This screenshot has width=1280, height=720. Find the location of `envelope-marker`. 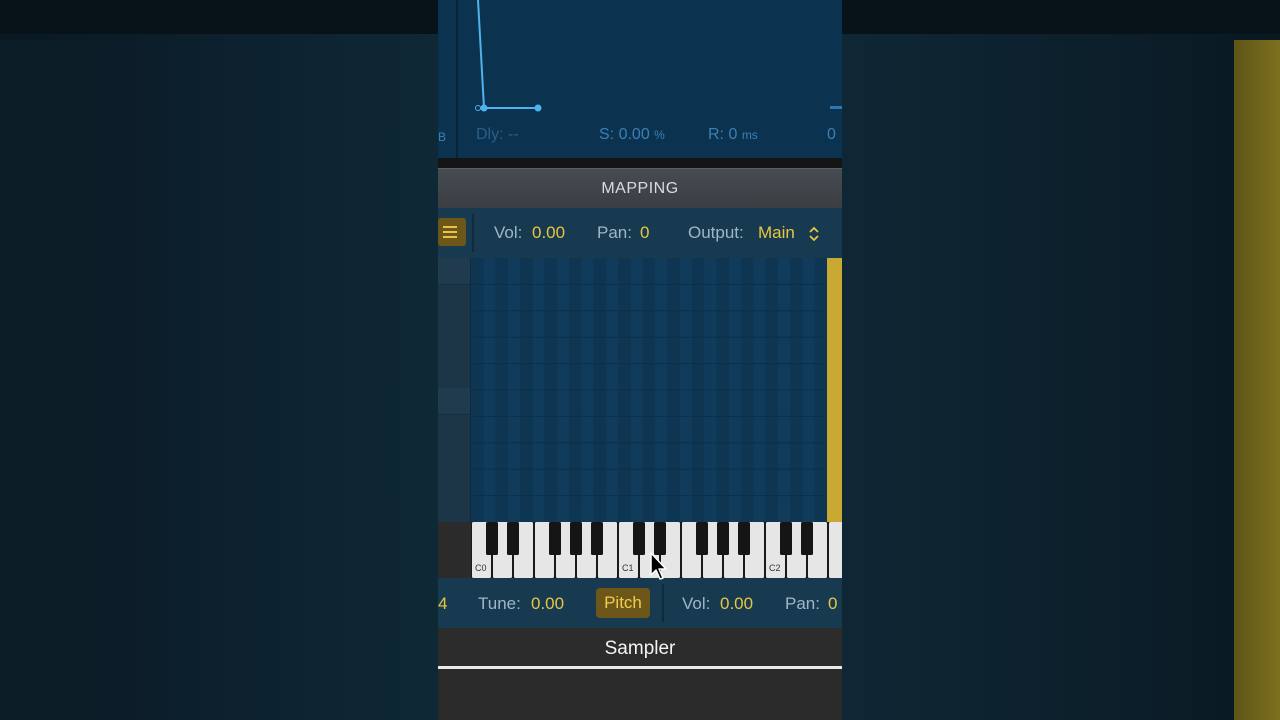

envelope-marker is located at coordinates (836, 107).